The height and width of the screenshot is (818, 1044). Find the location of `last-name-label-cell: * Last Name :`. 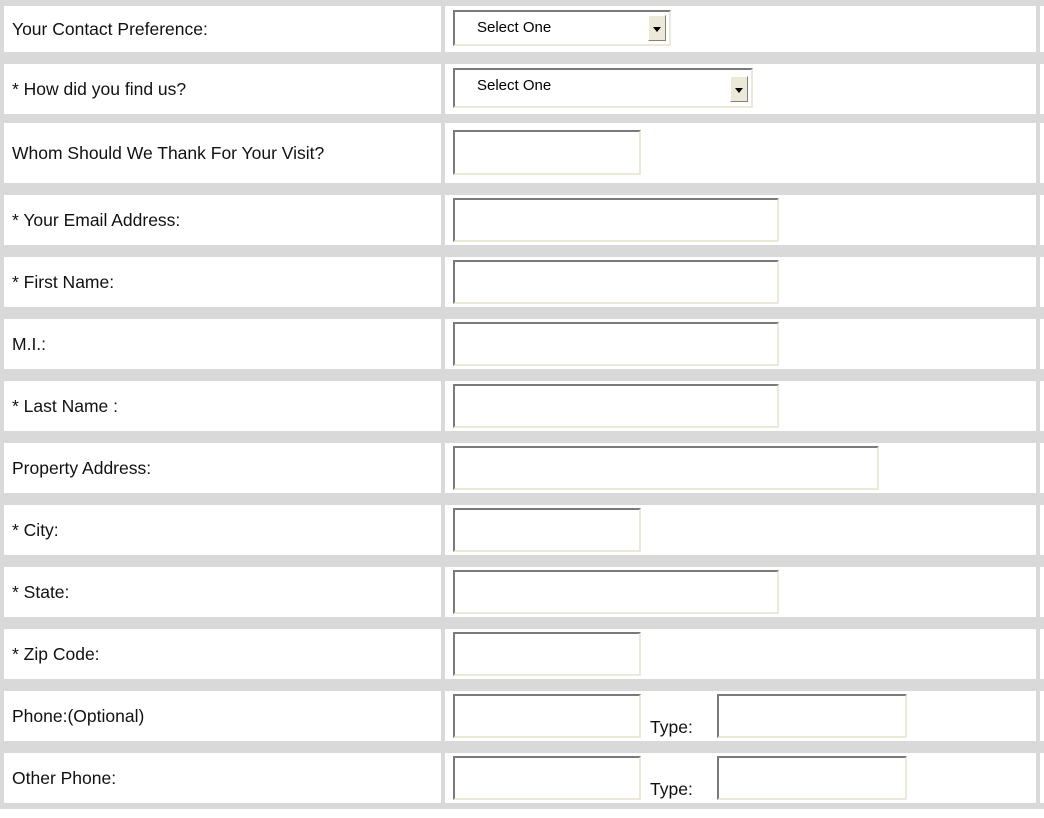

last-name-label-cell: * Last Name : is located at coordinates (222, 406).